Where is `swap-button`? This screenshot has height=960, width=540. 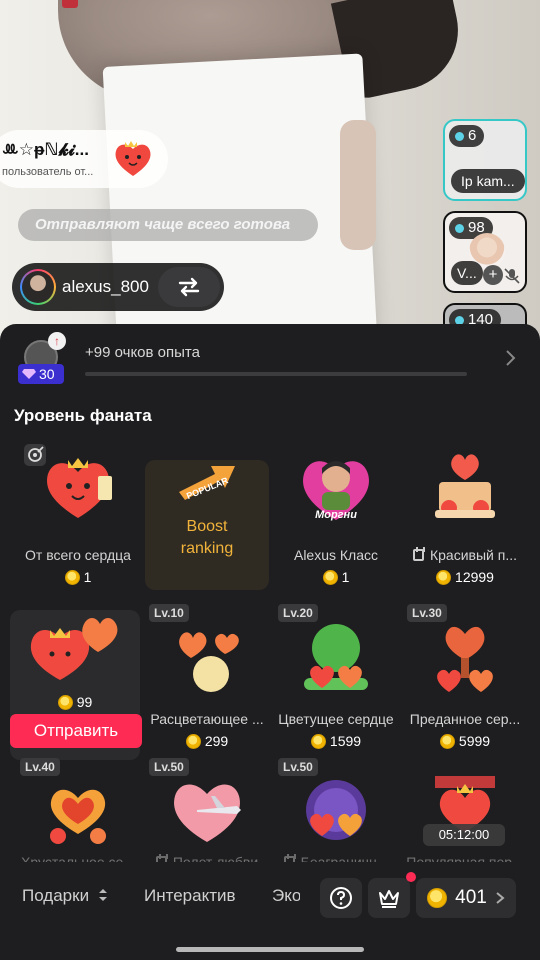
swap-button is located at coordinates (189, 287).